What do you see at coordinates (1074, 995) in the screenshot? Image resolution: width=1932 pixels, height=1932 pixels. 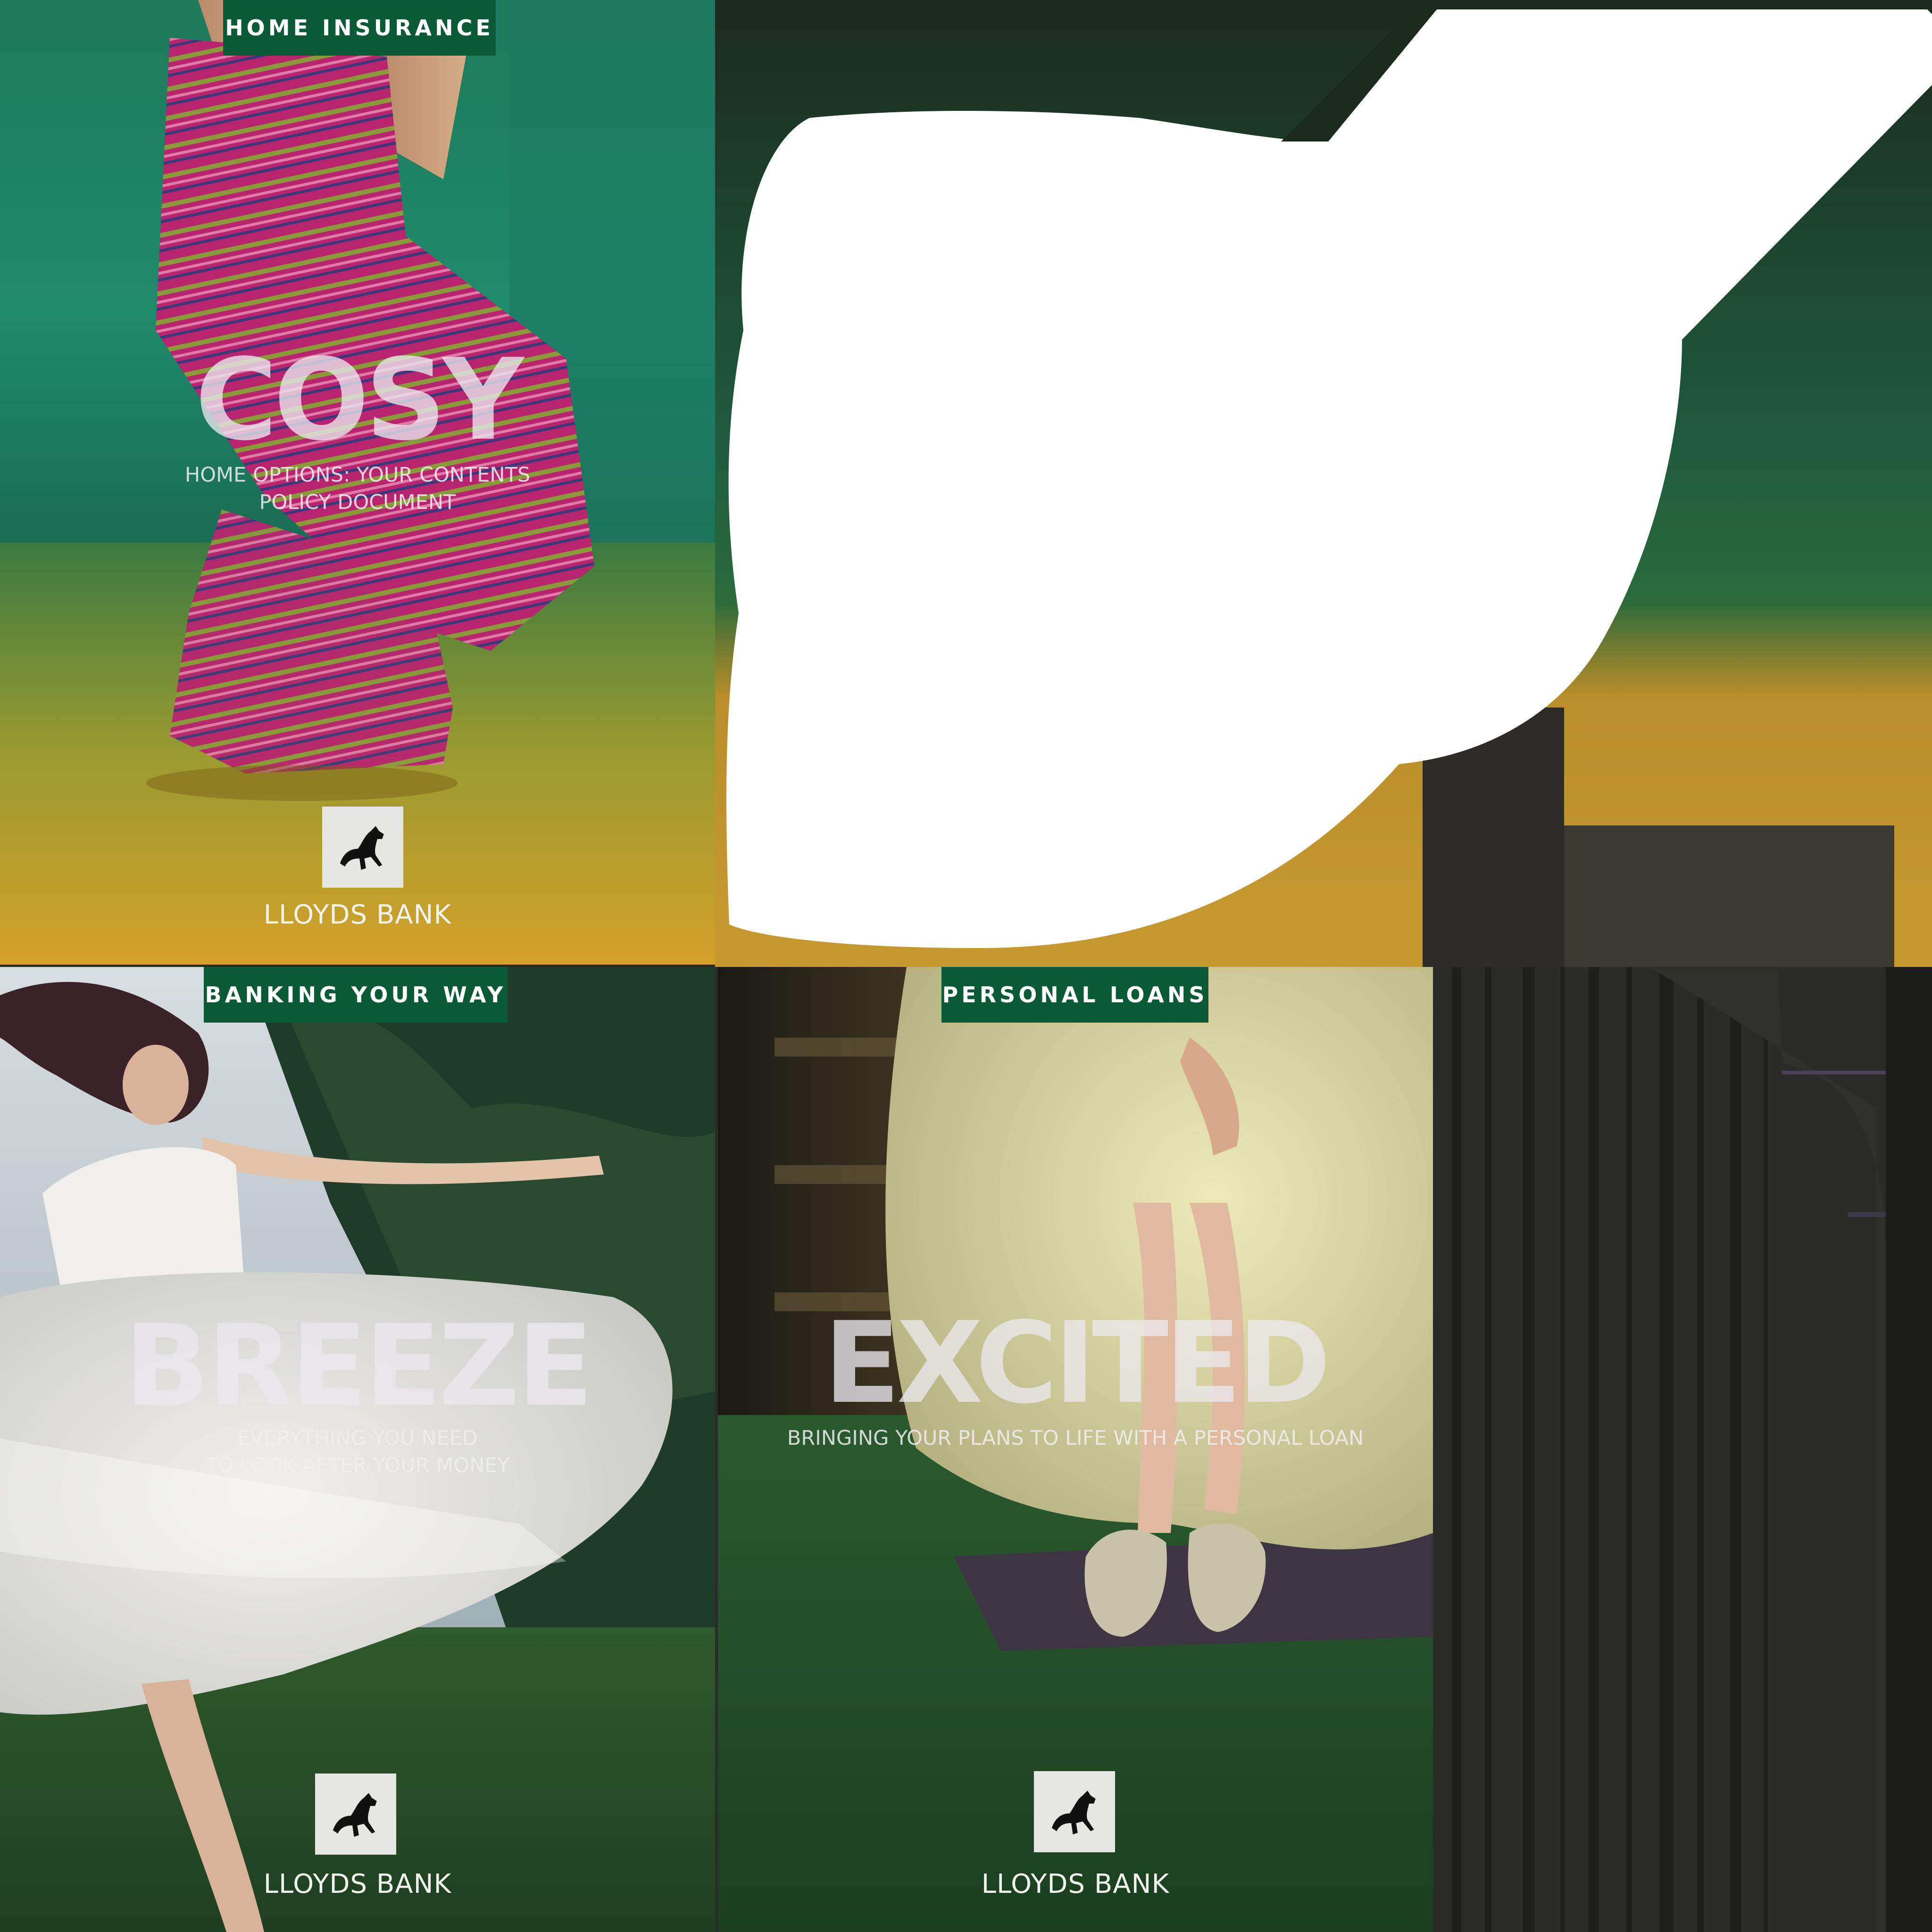 I see `category-tag: PERSONAL LOANS` at bounding box center [1074, 995].